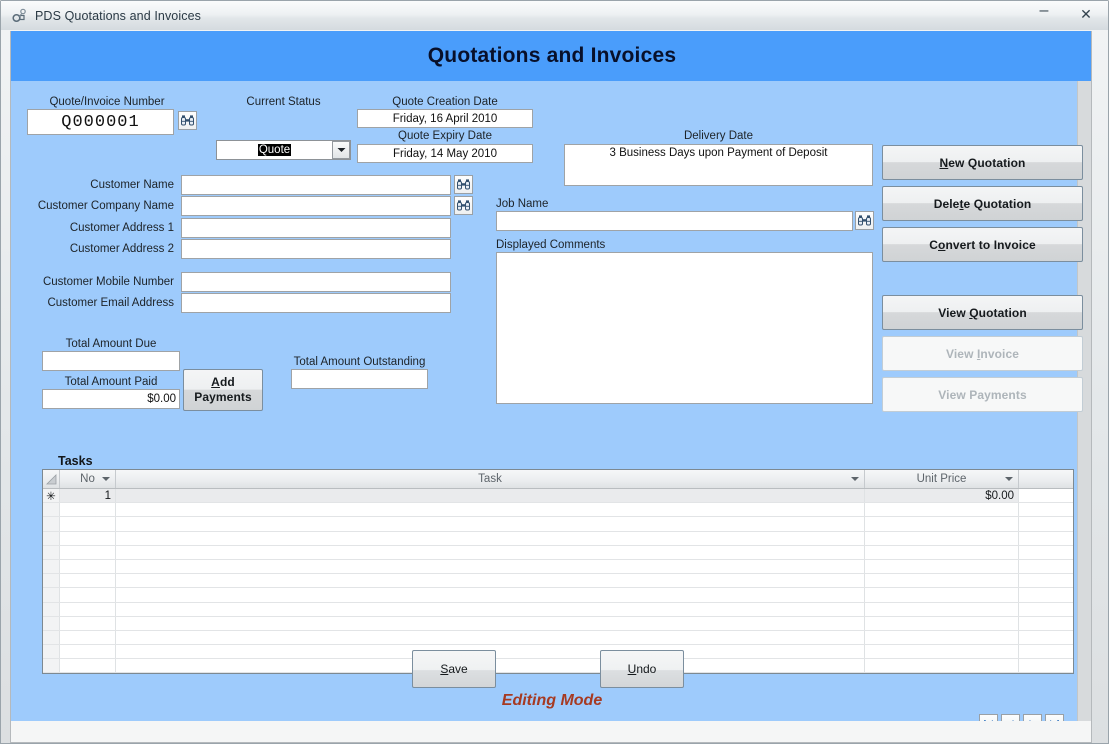 The image size is (1109, 744). Describe the element at coordinates (463, 184) in the screenshot. I see `customer-name-find-icon` at that location.